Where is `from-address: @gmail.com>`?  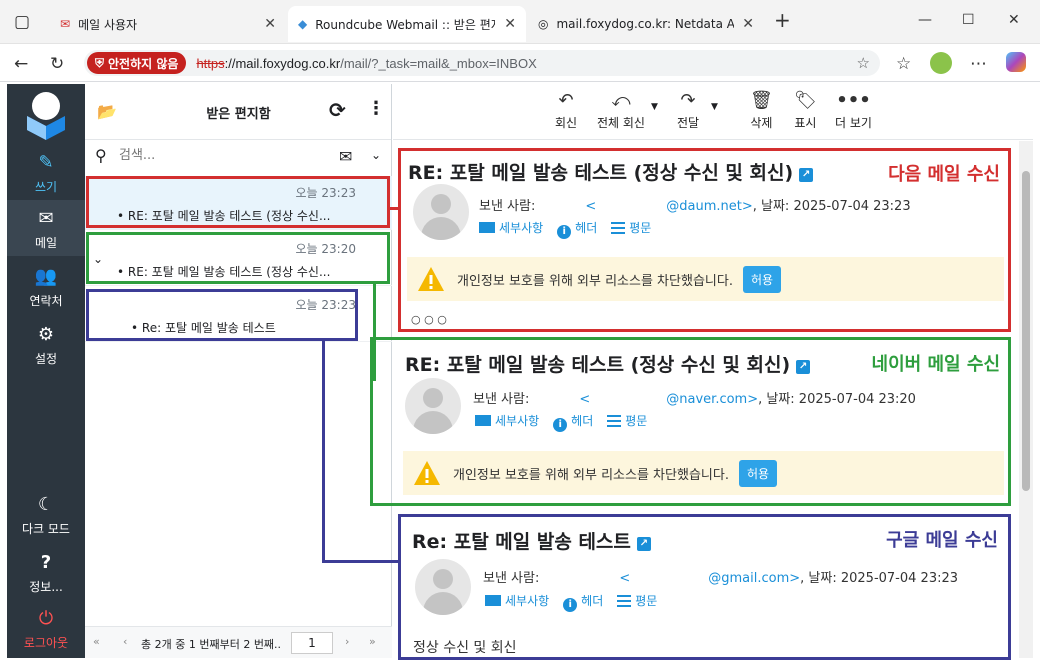
from-address: @gmail.com> is located at coordinates (754, 578).